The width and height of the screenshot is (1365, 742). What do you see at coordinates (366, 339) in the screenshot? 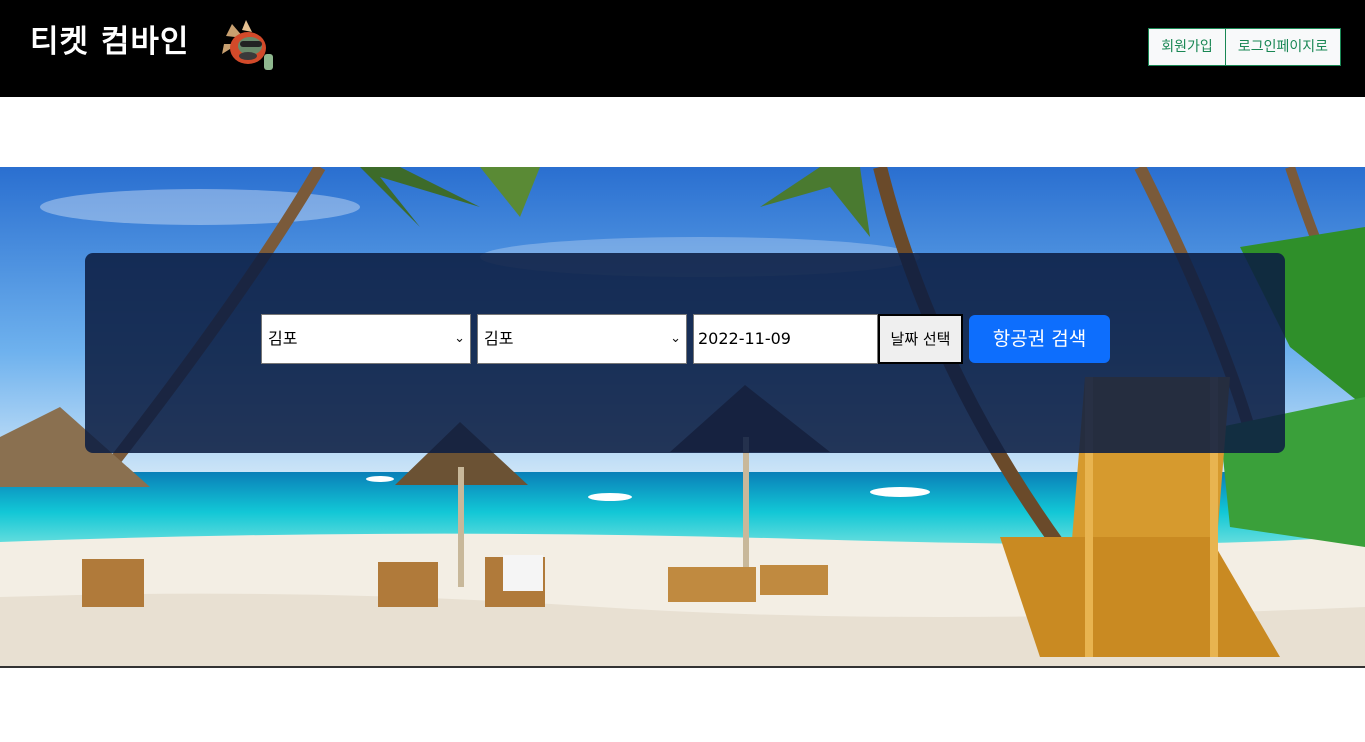
I see `origin-select: 김포 ⌄` at bounding box center [366, 339].